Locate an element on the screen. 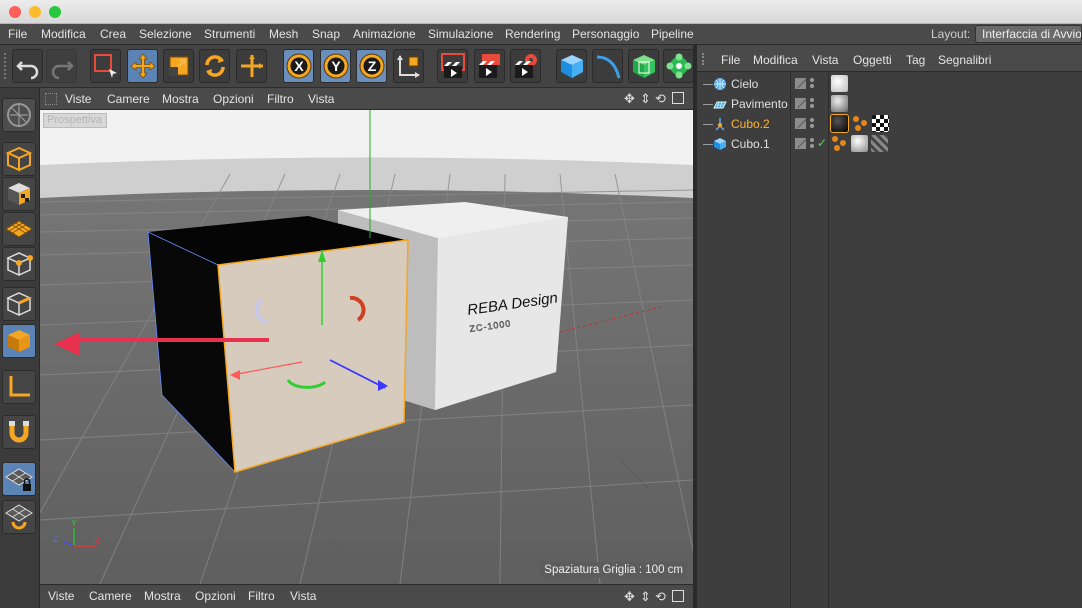 The height and width of the screenshot is (608, 1082). viewport-menu-mostra: Mostra is located at coordinates (180, 99).